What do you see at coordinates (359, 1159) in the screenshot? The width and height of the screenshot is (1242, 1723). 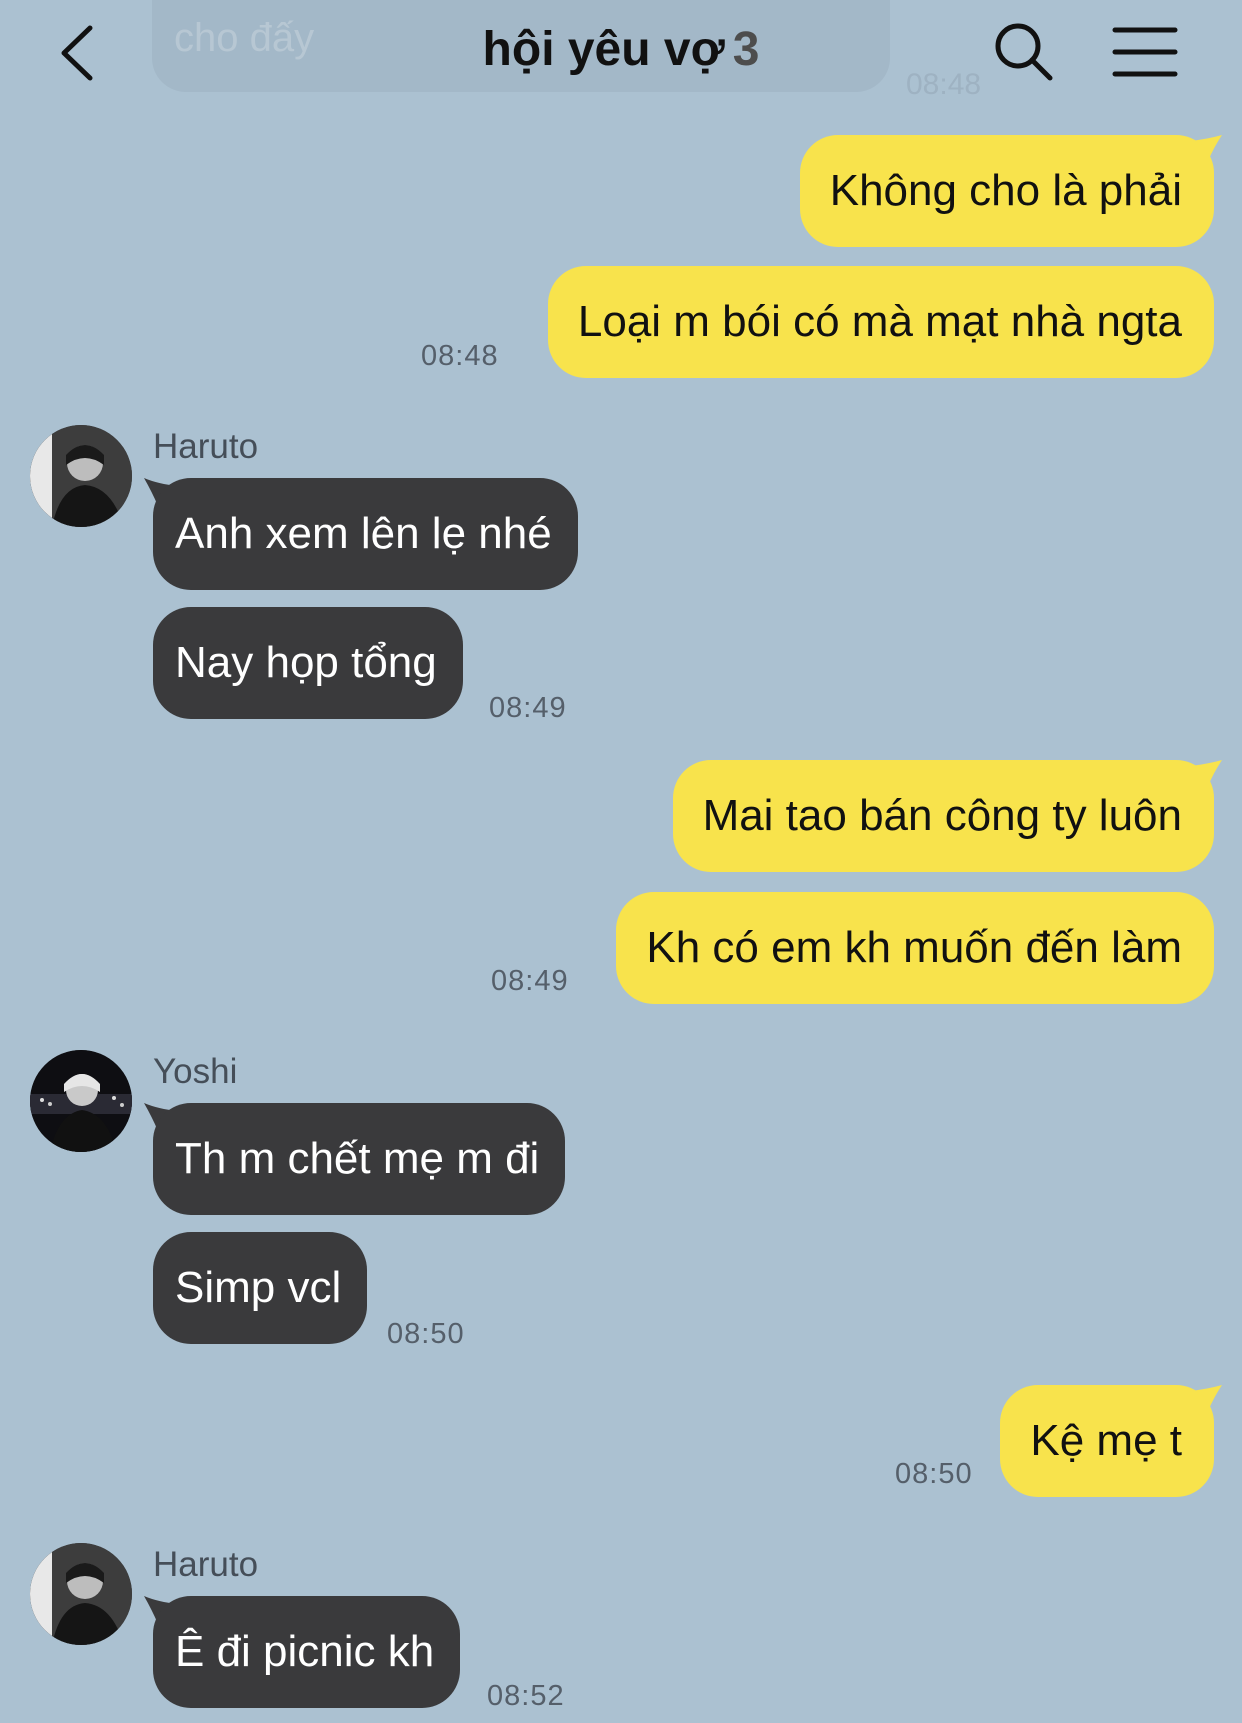 I see `message-bubble-incoming: Th m chết mẹ m đi` at bounding box center [359, 1159].